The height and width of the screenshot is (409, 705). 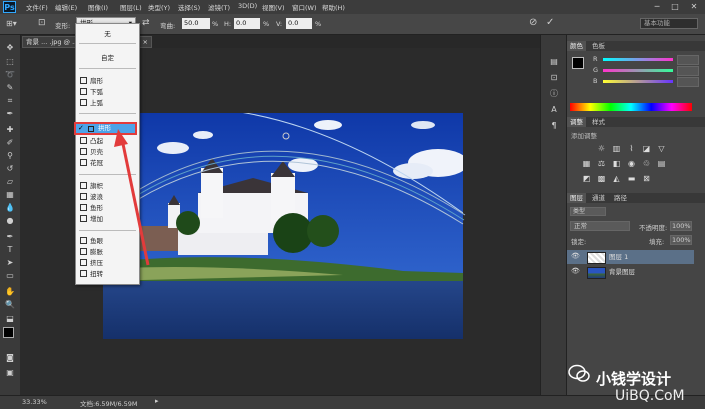 What do you see at coordinates (630, 272) in the screenshot?
I see `layer-row-background: 👁 背景图层` at bounding box center [630, 272].